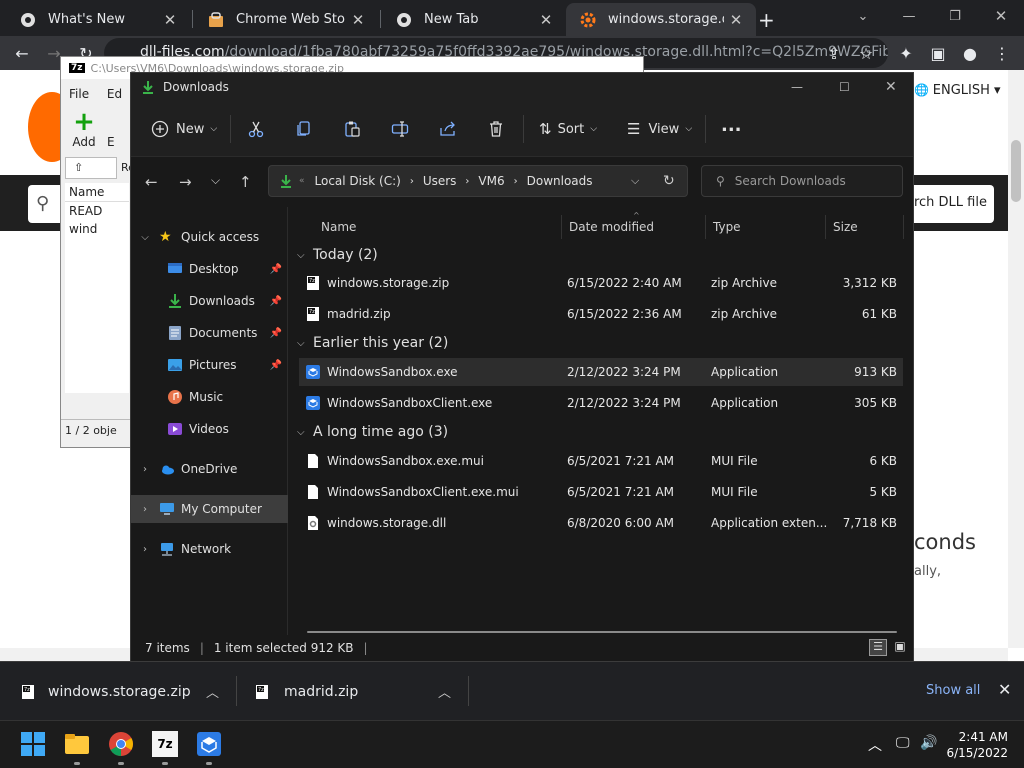 The image size is (1024, 768). Describe the element at coordinates (33, 744) in the screenshot. I see `windows-start-icon` at that location.